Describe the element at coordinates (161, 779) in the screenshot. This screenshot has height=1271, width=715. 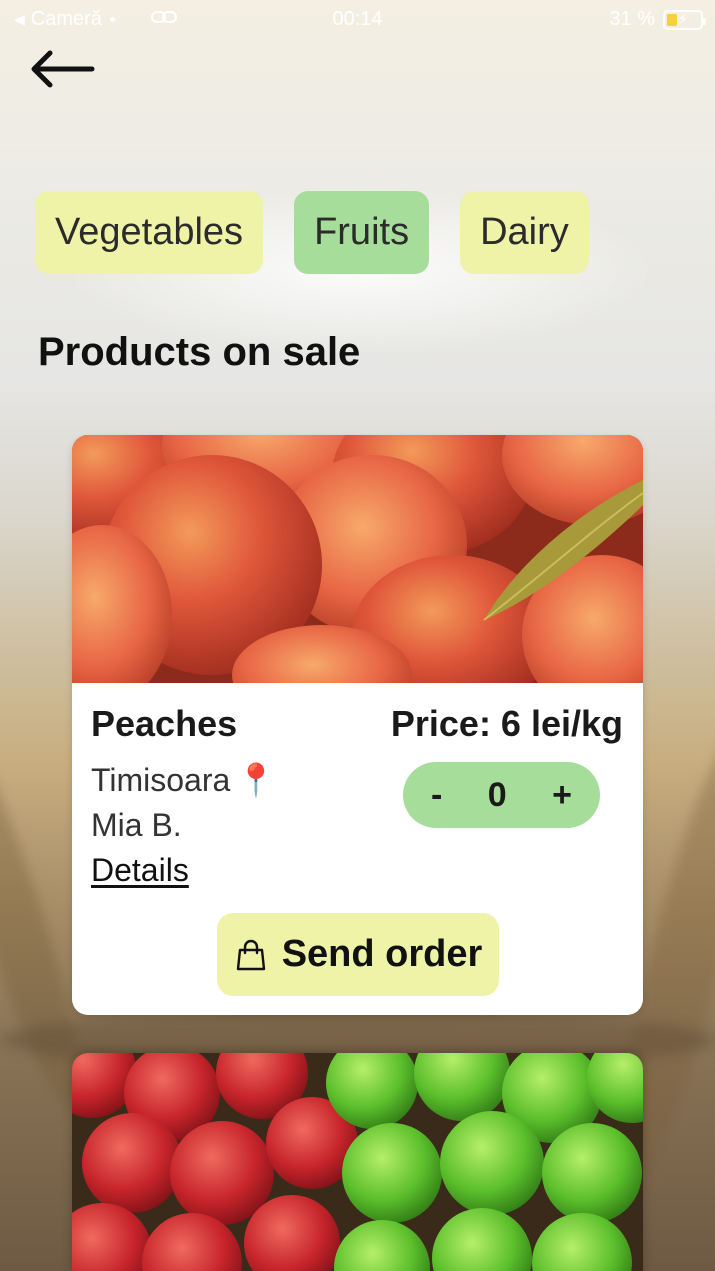
I see `location-label: Timisoara` at that location.